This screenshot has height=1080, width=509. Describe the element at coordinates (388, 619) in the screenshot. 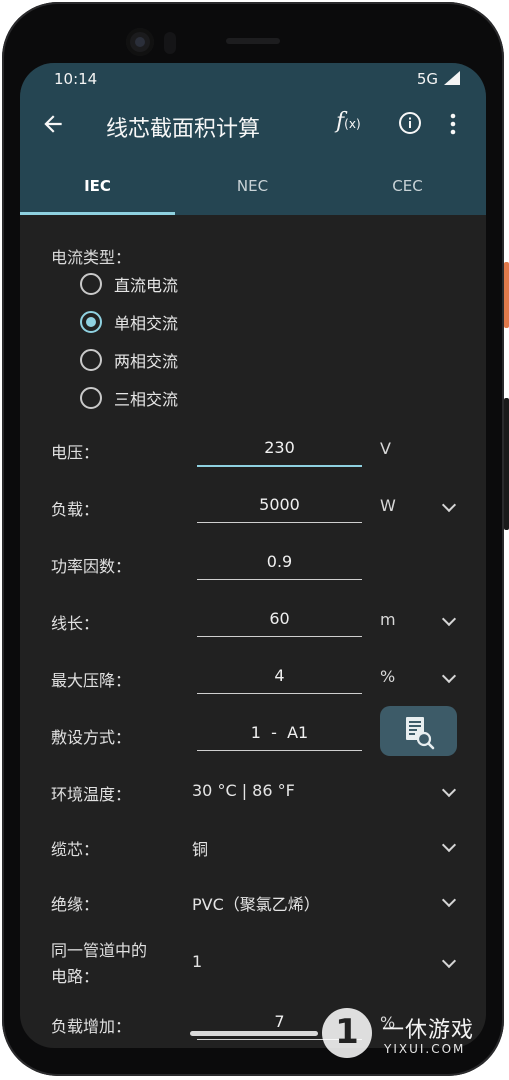

I see `length-unit: m` at that location.